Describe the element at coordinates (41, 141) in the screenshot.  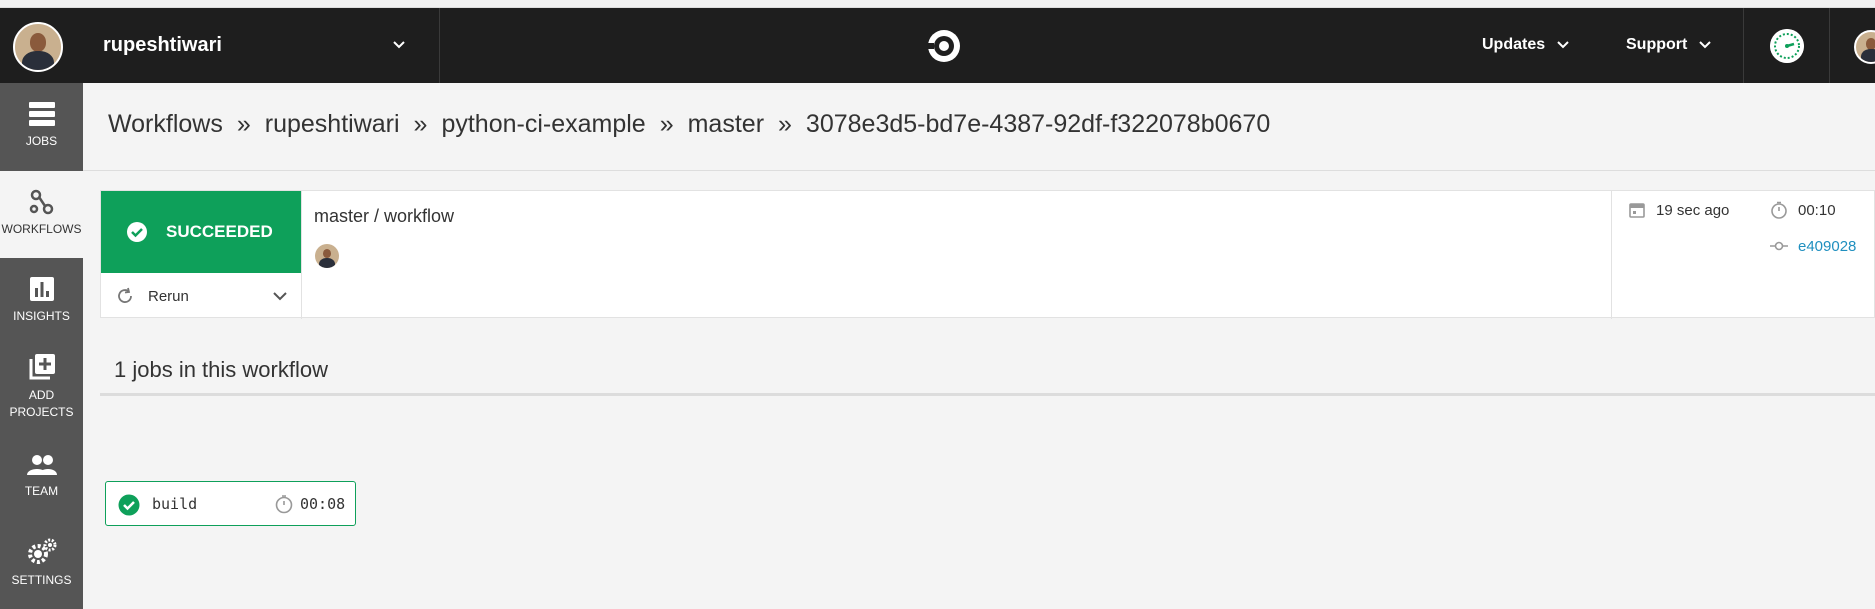
I see `sidebar-item-label: JOBS` at that location.